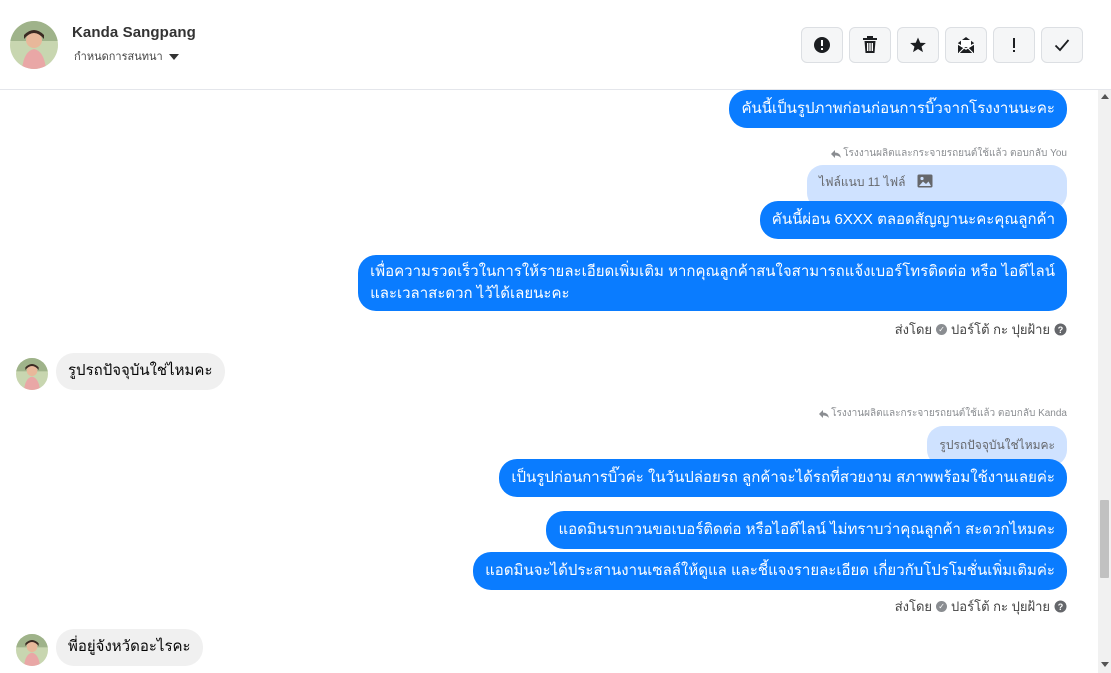 Image resolution: width=1111 pixels, height=673 pixels. What do you see at coordinates (913, 220) in the screenshot?
I see `outgoing-message: คันนี้ผ่อน 6XXX ตลอดสัญญานะคะคุณลูกค้า` at bounding box center [913, 220].